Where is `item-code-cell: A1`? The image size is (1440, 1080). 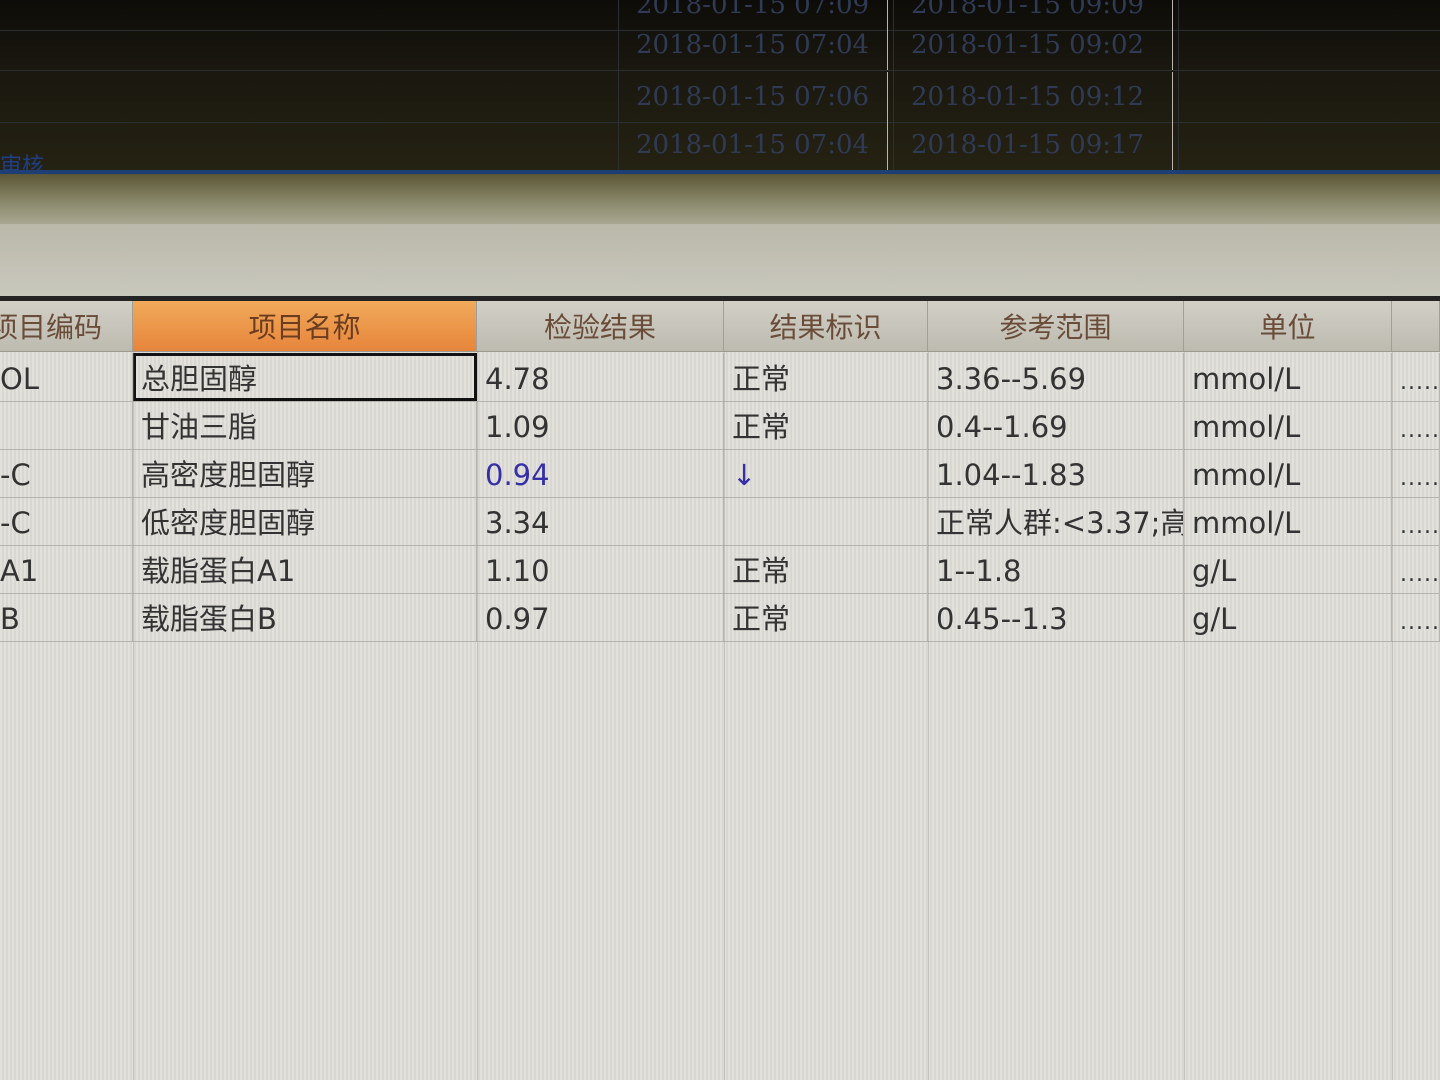
item-code-cell: A1 is located at coordinates (66, 569).